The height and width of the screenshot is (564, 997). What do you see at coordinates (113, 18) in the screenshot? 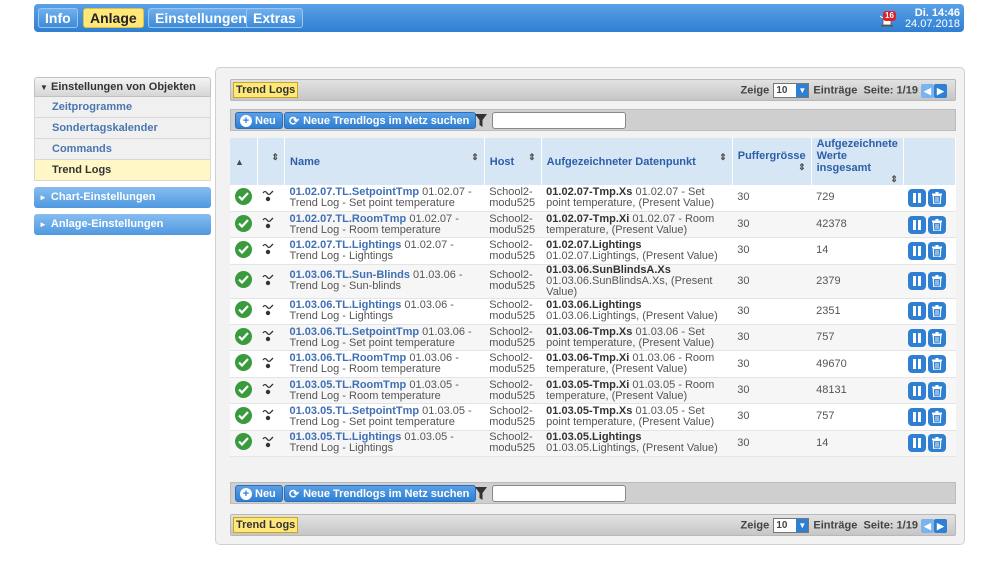
I see `tab-anlage: Anlage` at bounding box center [113, 18].